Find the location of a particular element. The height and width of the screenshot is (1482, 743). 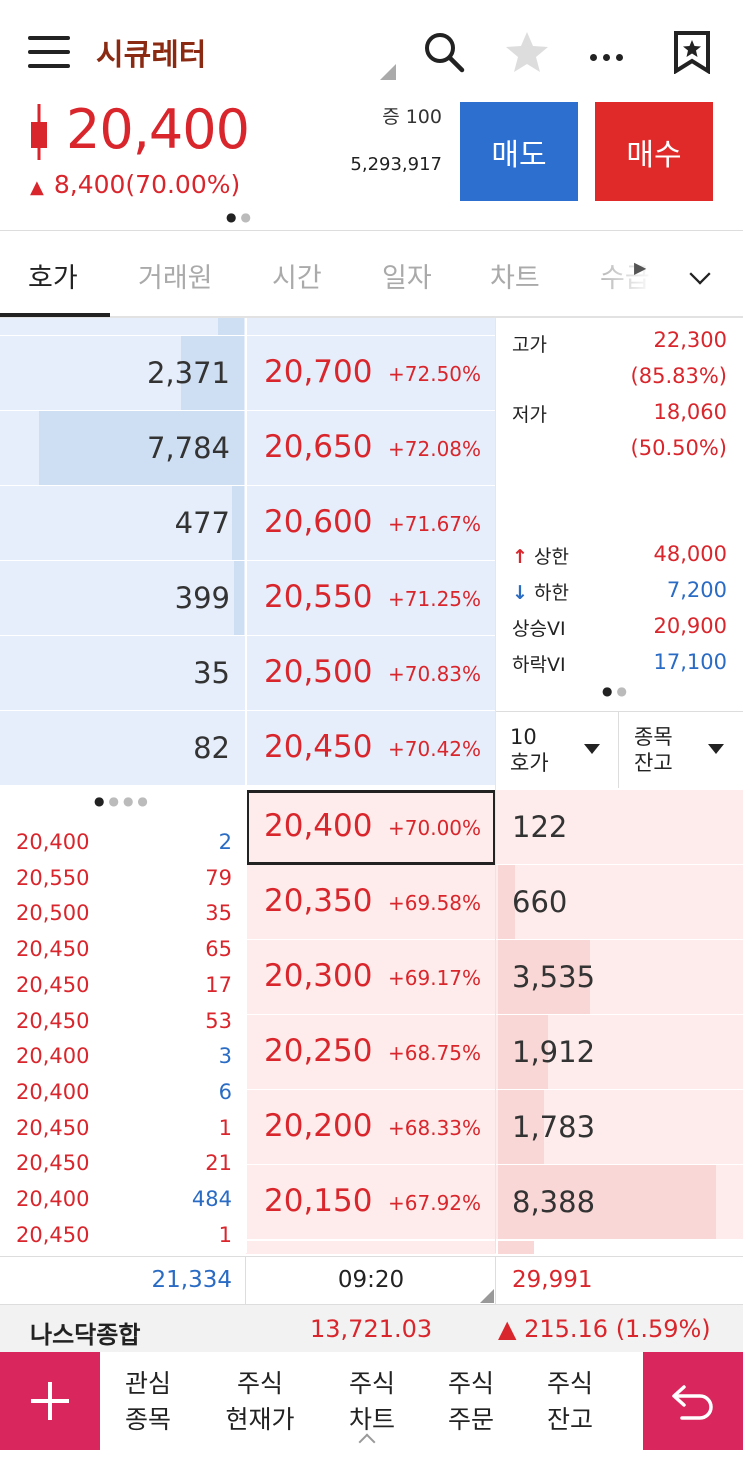

up-arrow-icon: ↑ is located at coordinates (520, 557).